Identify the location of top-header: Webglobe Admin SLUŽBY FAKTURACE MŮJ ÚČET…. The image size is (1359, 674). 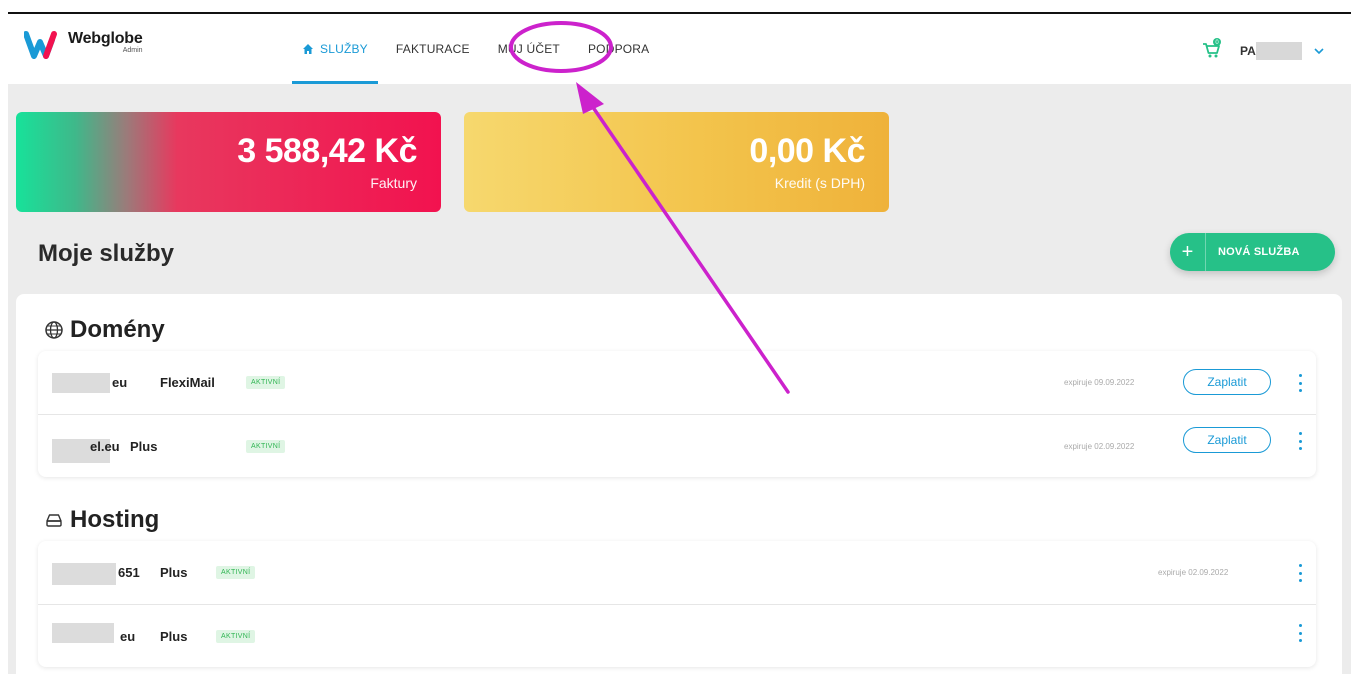
(679, 49).